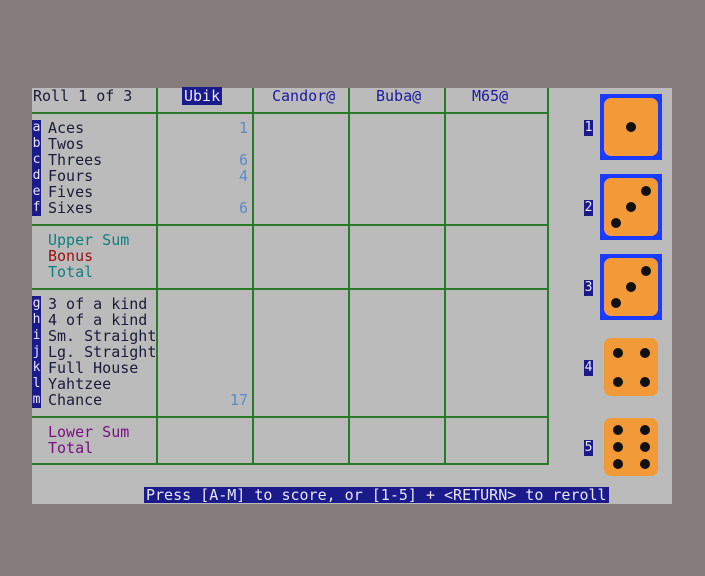 This screenshot has width=705, height=576. What do you see at coordinates (243, 208) in the screenshot?
I see `score-sixes: 6` at bounding box center [243, 208].